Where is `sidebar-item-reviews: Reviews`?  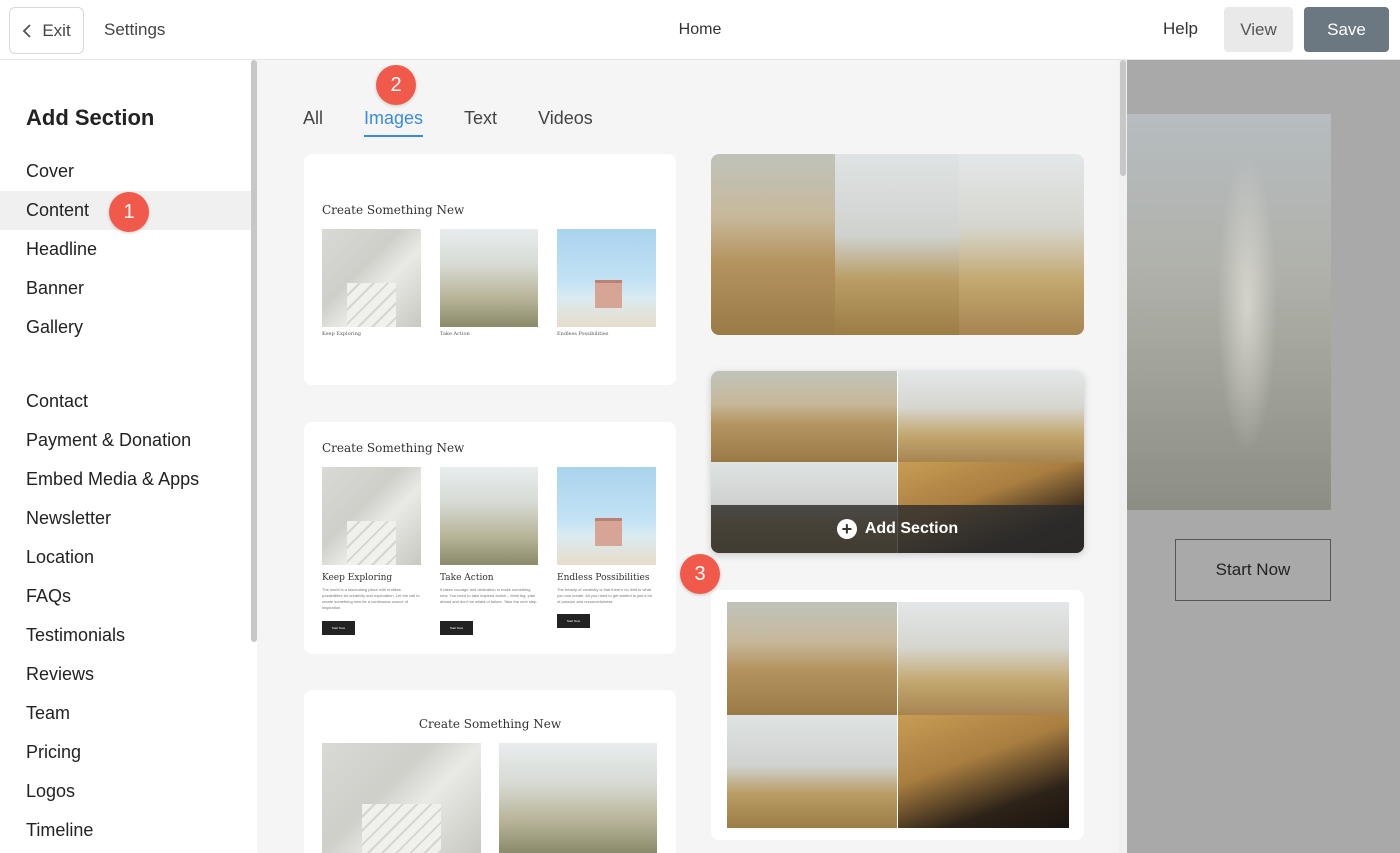 sidebar-item-reviews: Reviews is located at coordinates (125, 674).